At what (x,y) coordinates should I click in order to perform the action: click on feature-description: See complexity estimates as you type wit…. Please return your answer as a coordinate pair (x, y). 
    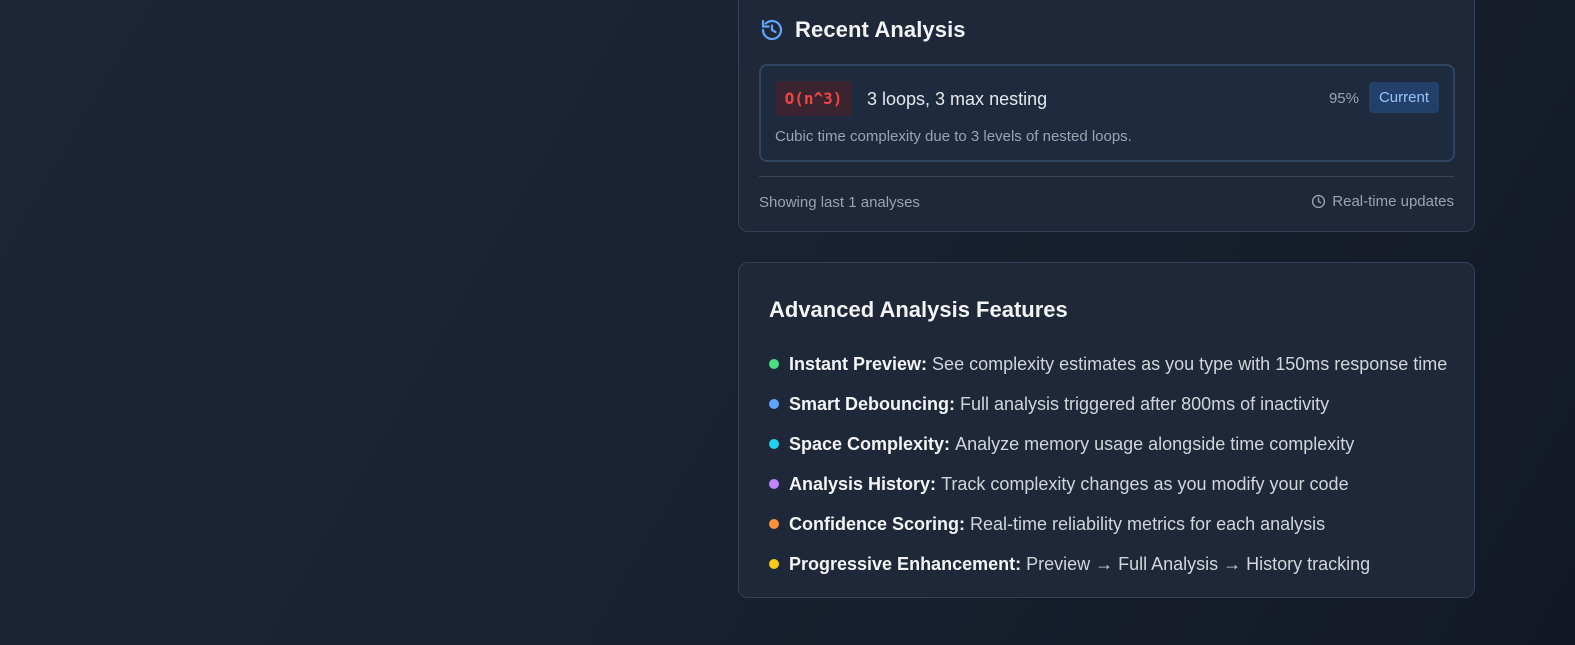
    Looking at the image, I should click on (1190, 363).